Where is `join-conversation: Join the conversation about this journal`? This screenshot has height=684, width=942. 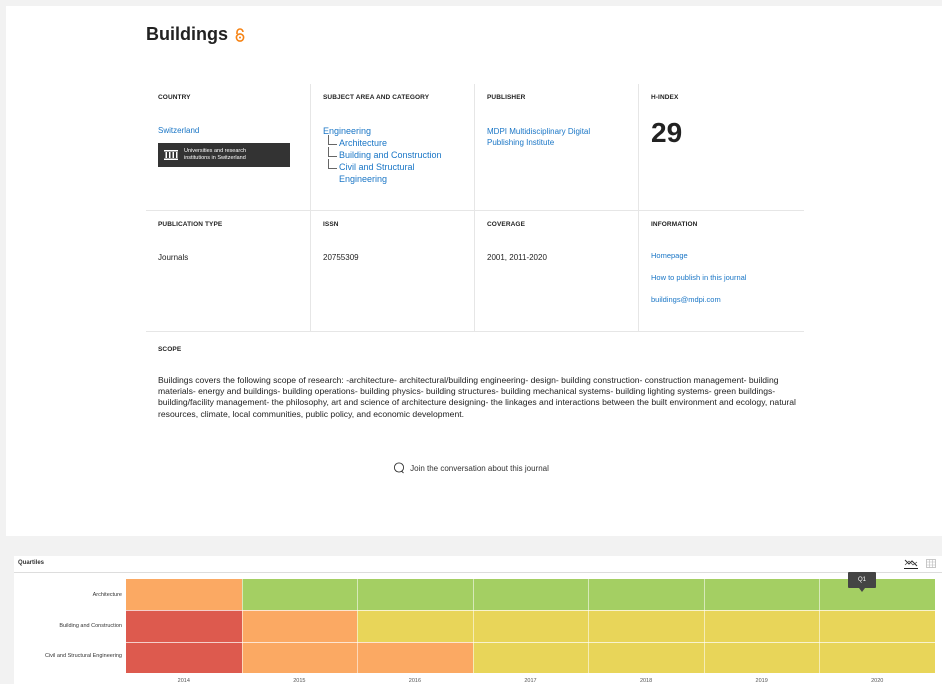 join-conversation: Join the conversation about this journal is located at coordinates (471, 469).